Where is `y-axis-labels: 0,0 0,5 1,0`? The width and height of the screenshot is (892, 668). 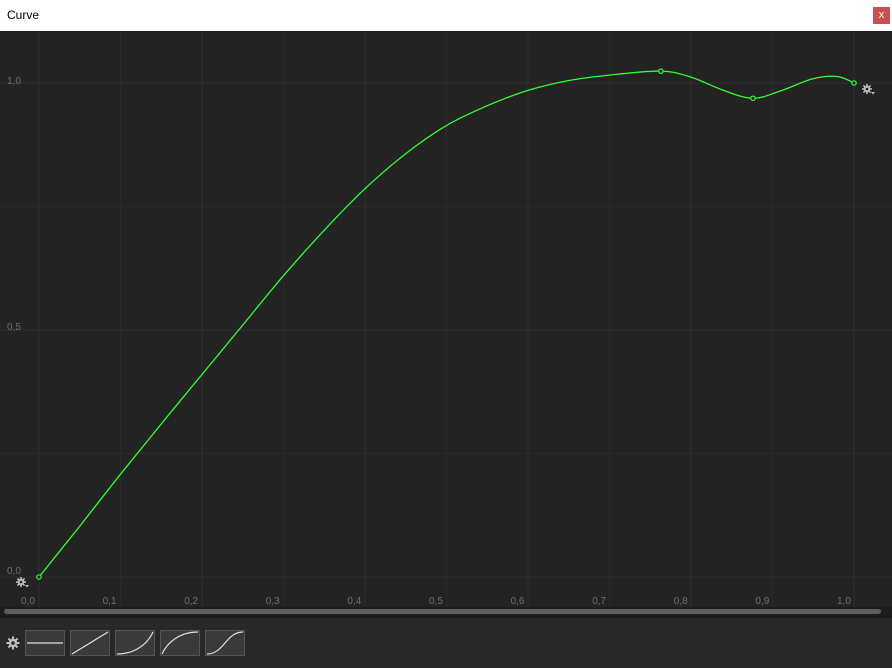 y-axis-labels: 0,0 0,5 1,0 is located at coordinates (14, 326).